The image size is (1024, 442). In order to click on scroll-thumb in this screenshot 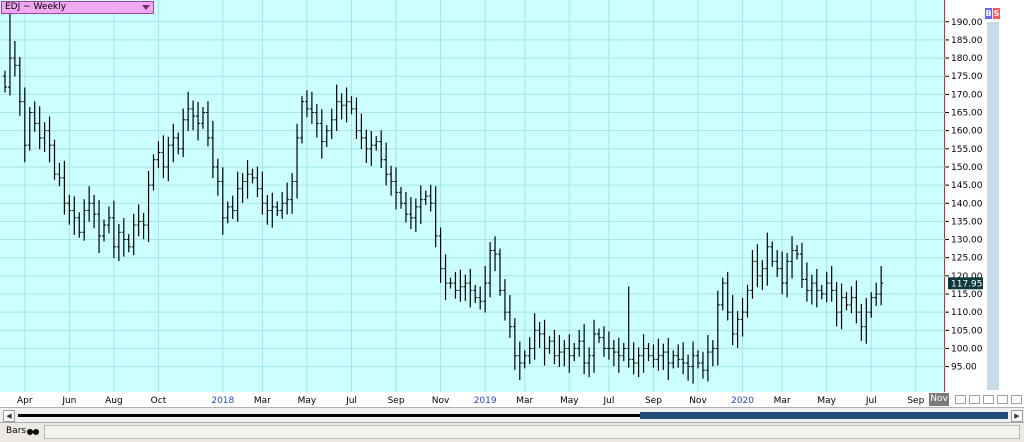, I will do `click(824, 415)`.